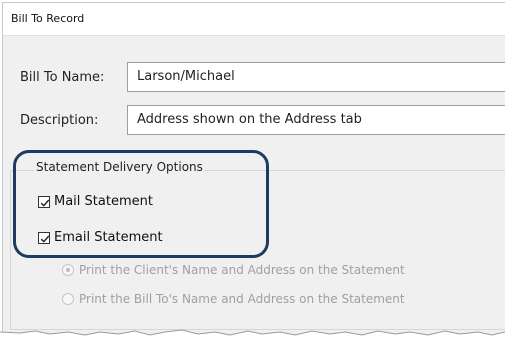 The width and height of the screenshot is (505, 348). Describe the element at coordinates (68, 299) in the screenshot. I see `radio-unselected-icon` at that location.